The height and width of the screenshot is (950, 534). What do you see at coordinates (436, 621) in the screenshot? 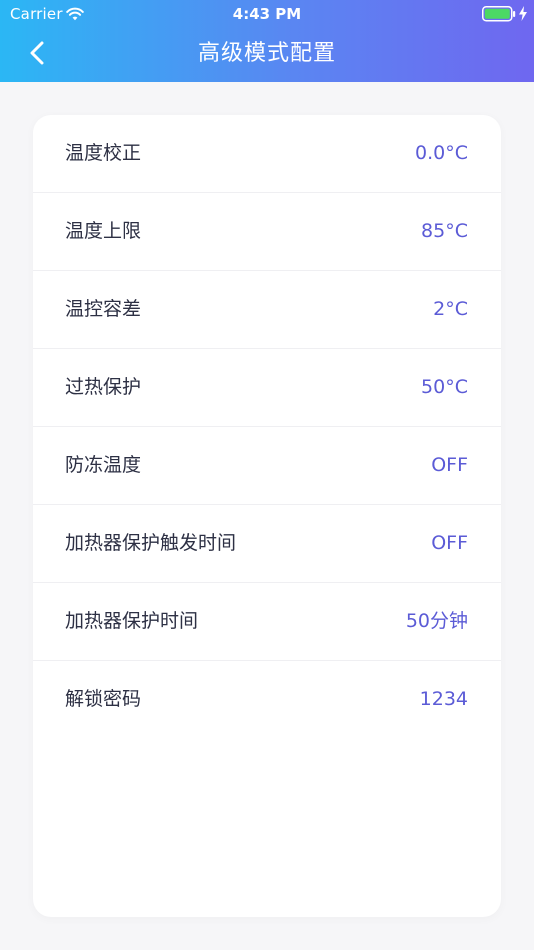
I see `setting-value: 50分钟` at bounding box center [436, 621].